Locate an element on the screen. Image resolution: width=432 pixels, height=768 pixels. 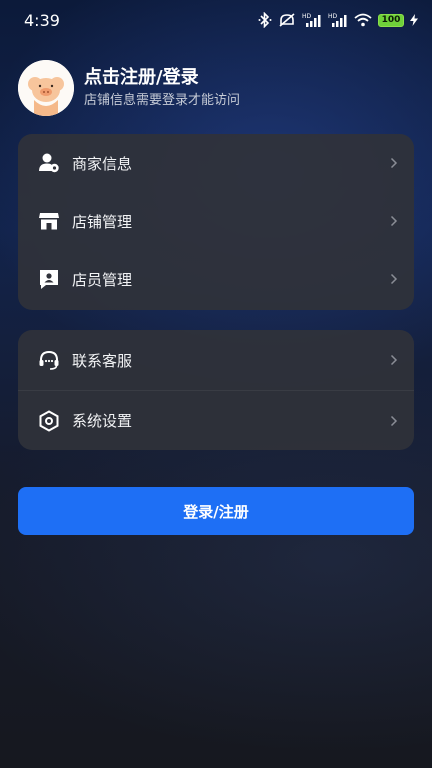
wifi-icon is located at coordinates (363, 20).